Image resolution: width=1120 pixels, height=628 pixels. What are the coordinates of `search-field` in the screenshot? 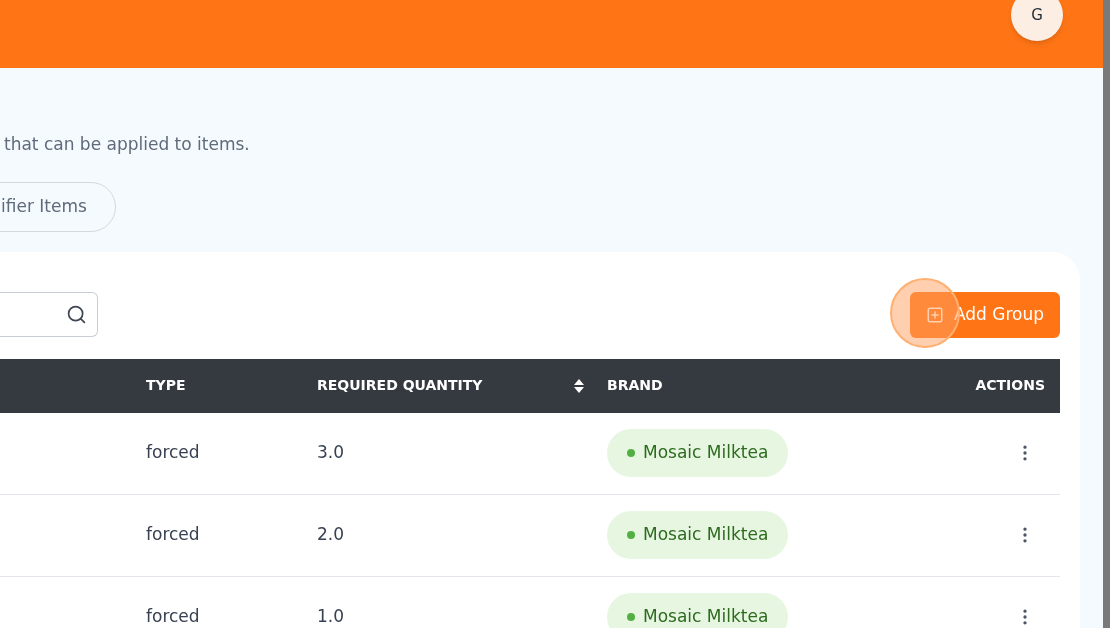 It's located at (49, 314).